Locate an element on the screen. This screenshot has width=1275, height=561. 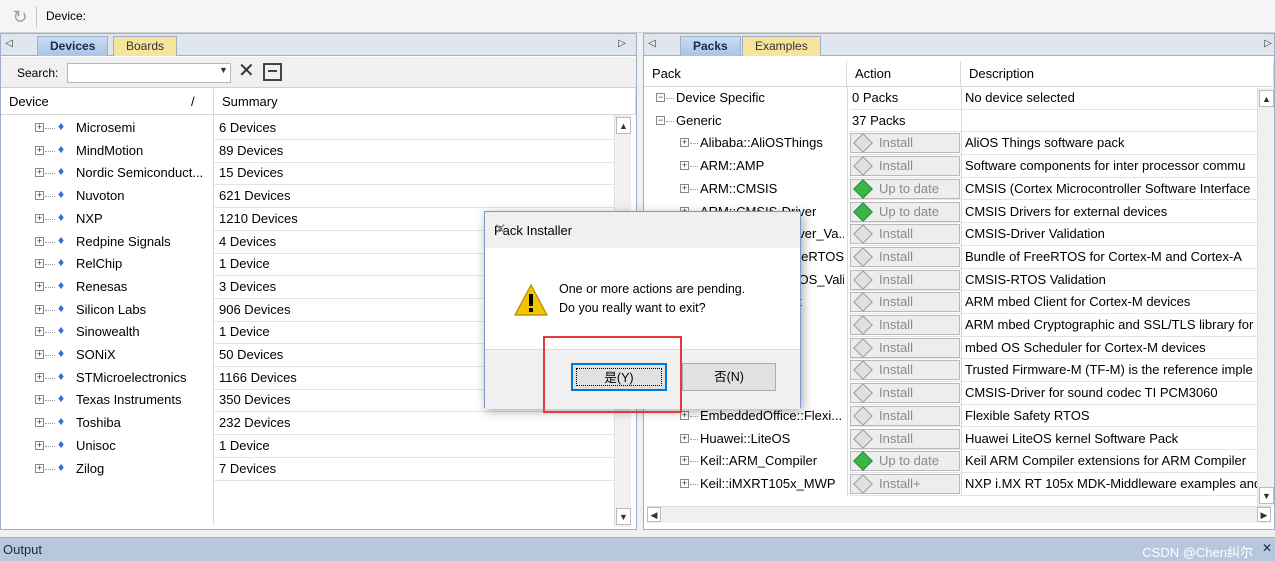
packs-vertical-scrollbar: ▲ ▼ is located at coordinates (1265, 297).